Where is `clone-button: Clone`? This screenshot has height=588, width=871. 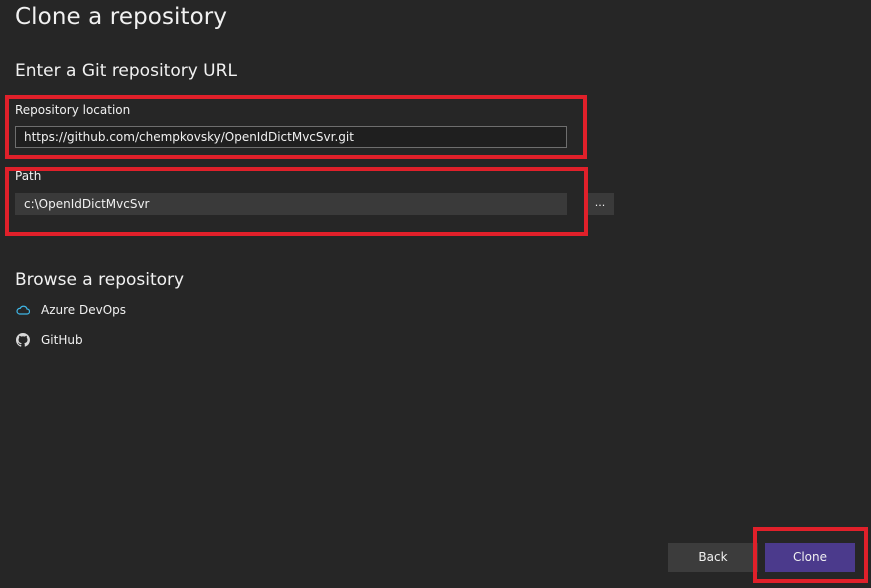 clone-button: Clone is located at coordinates (810, 557).